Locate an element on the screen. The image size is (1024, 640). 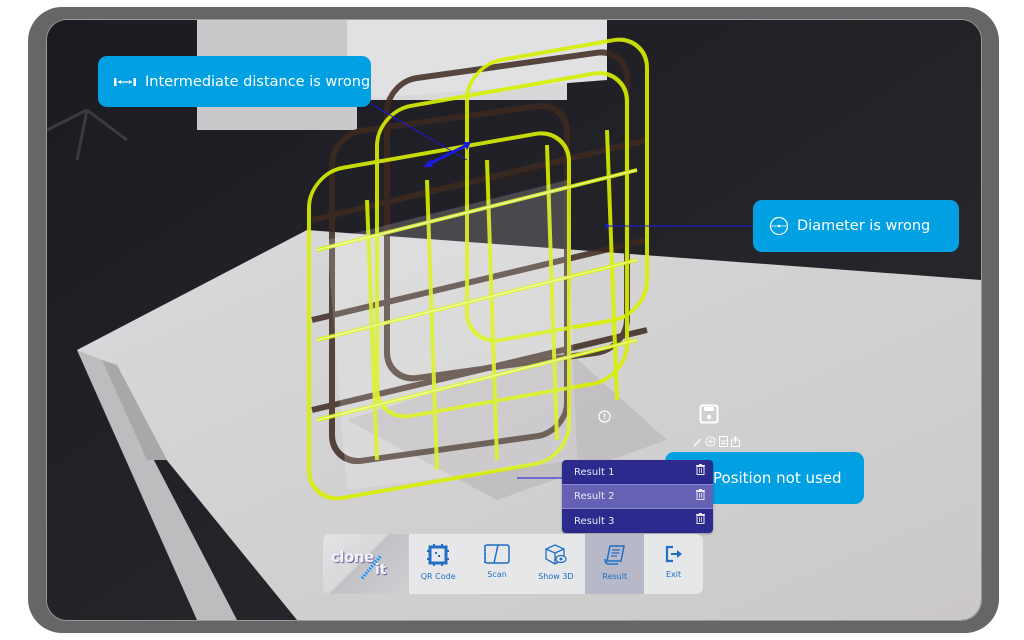
annotation-label: Position not used is located at coordinates (777, 478).